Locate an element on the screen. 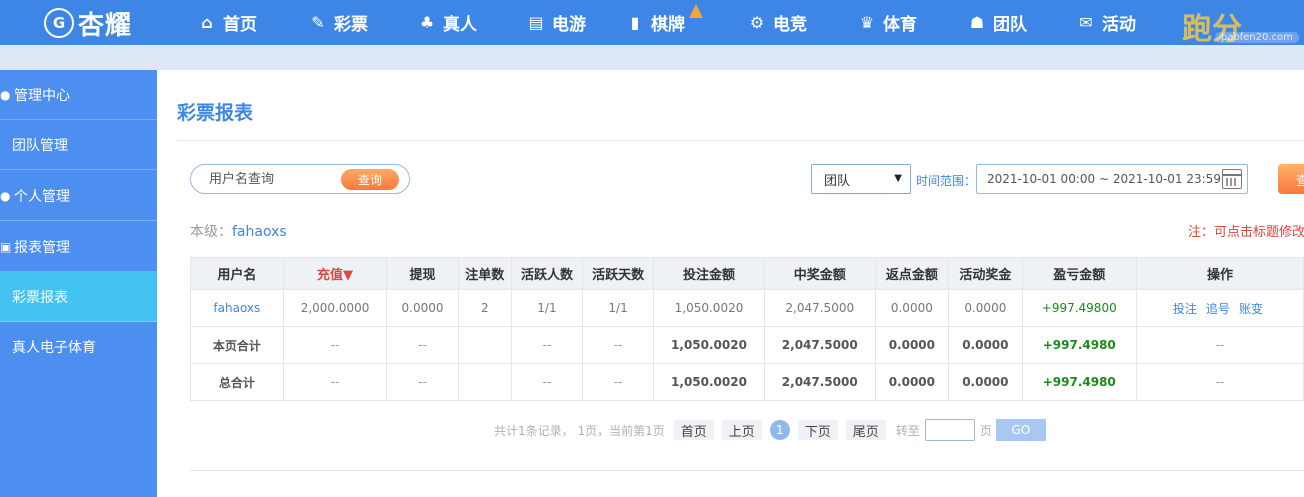 The height and width of the screenshot is (497, 1304). first-page-button: 首页 is located at coordinates (693, 430).